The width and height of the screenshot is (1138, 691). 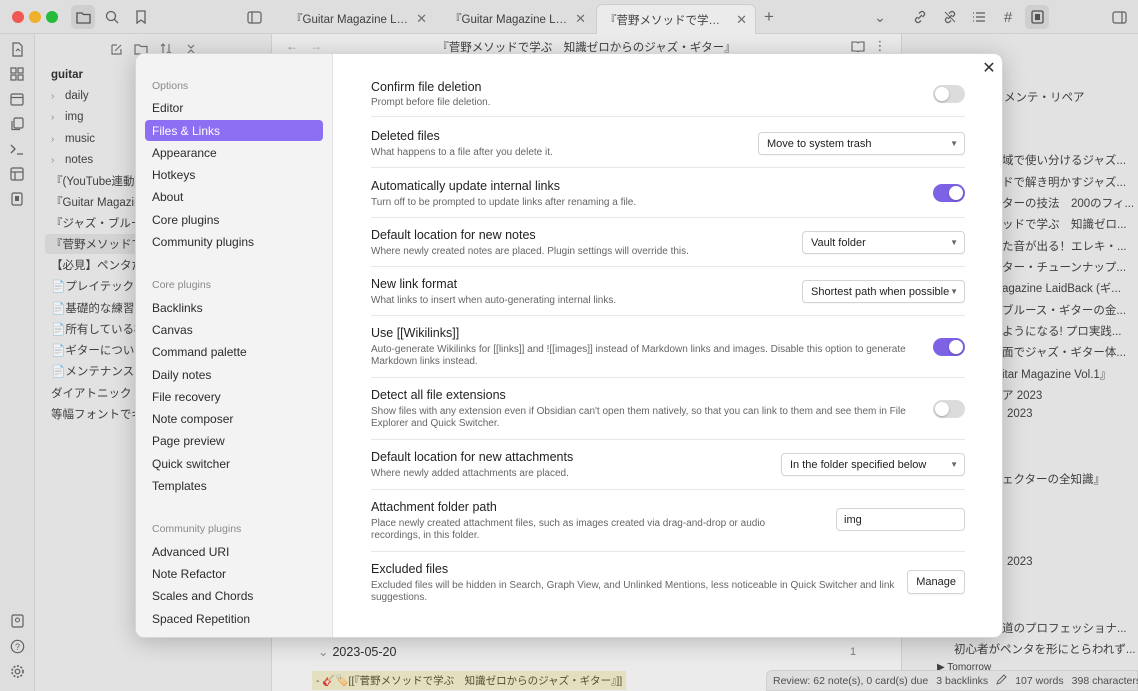 What do you see at coordinates (414, 284) in the screenshot?
I see `setting-name: New link format` at bounding box center [414, 284].